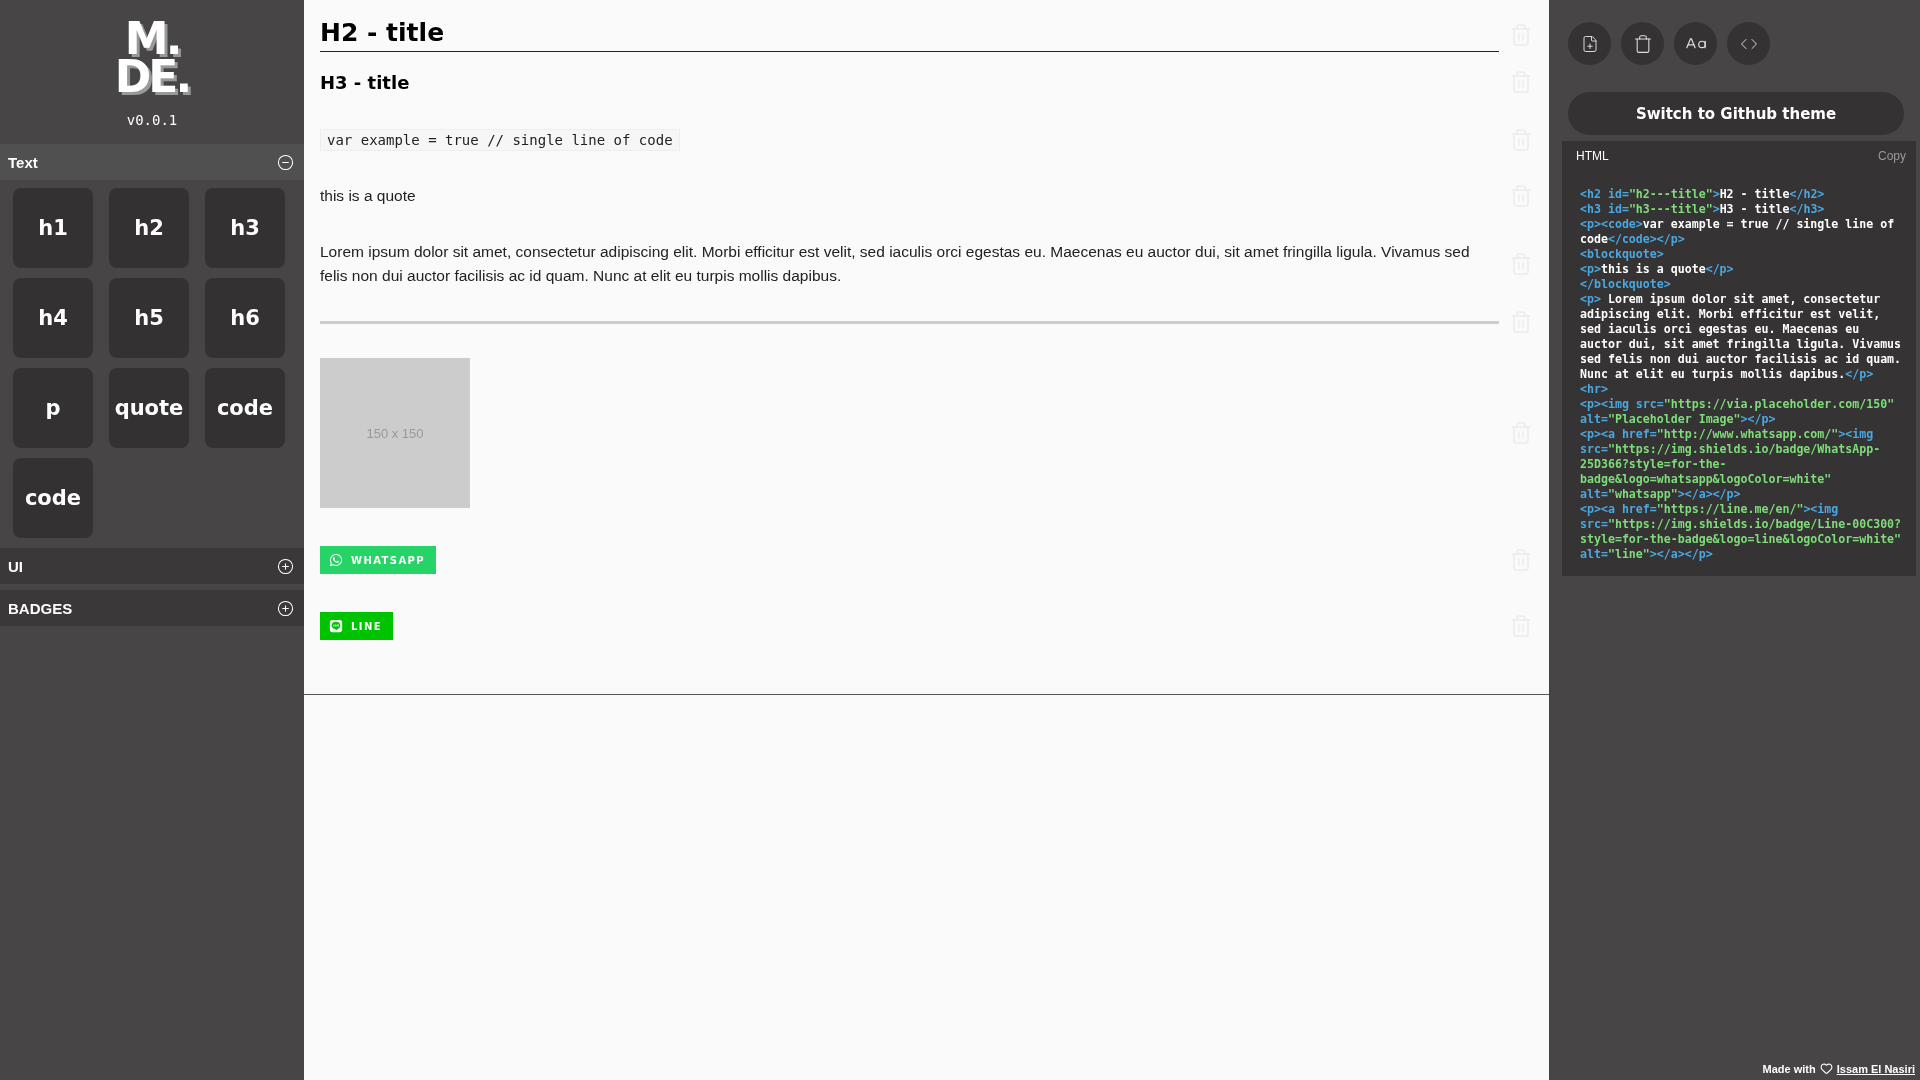 The image size is (1920, 1080). I want to click on element-tile: p, so click(53, 408).